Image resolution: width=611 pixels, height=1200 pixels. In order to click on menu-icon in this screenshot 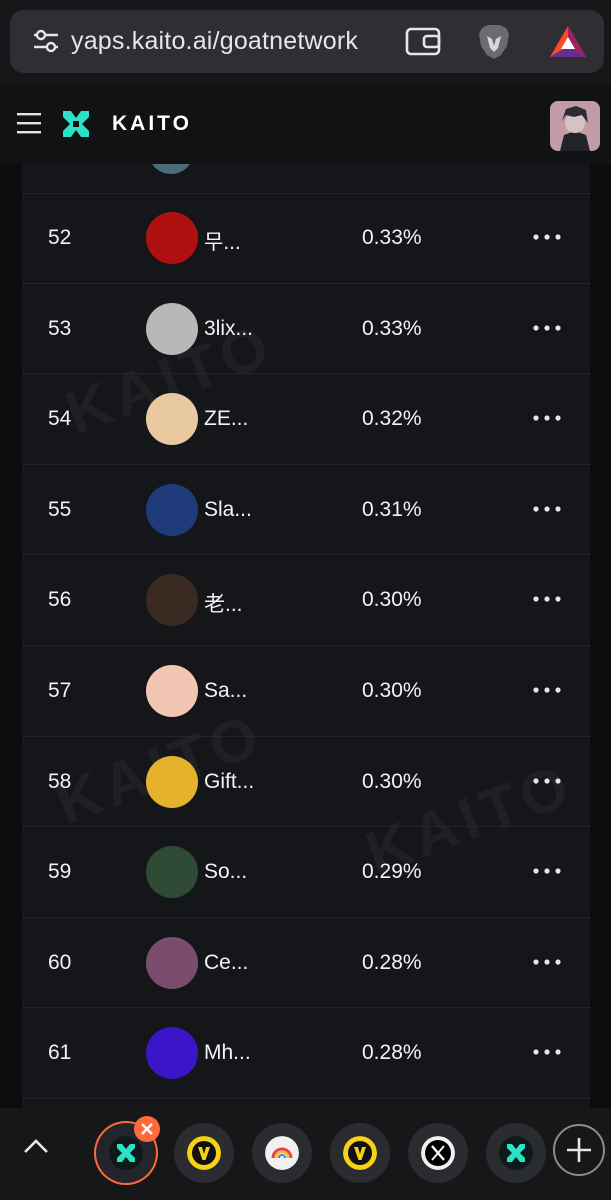, I will do `click(29, 123)`.